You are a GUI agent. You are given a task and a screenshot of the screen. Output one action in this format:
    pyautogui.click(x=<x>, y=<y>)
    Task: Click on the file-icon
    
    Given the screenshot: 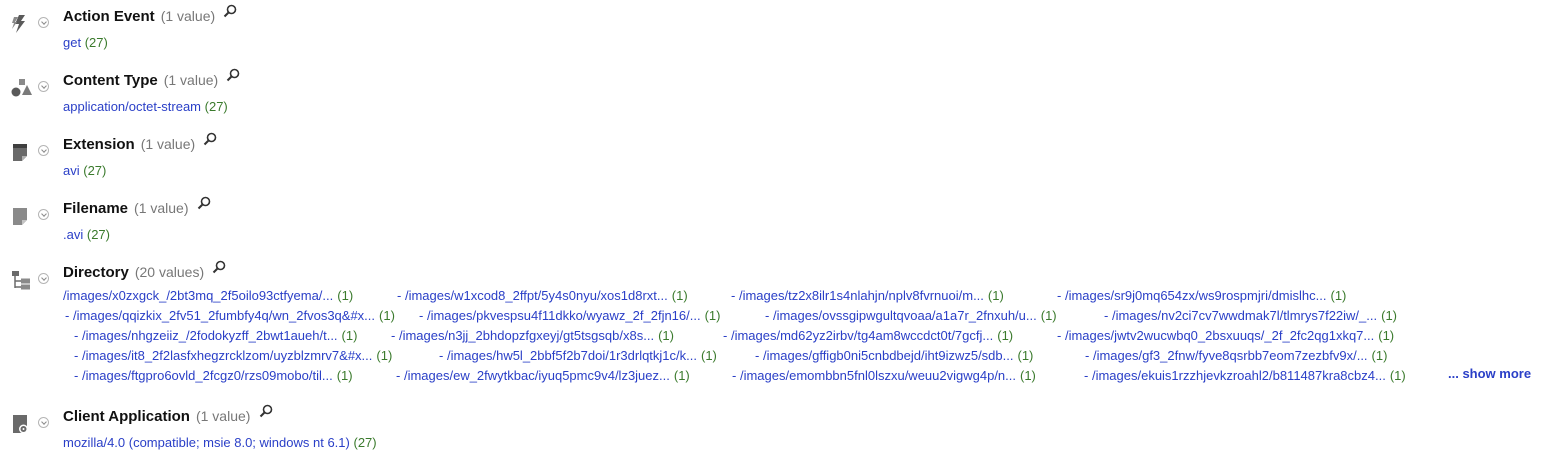 What is the action you would take?
    pyautogui.click(x=20, y=216)
    